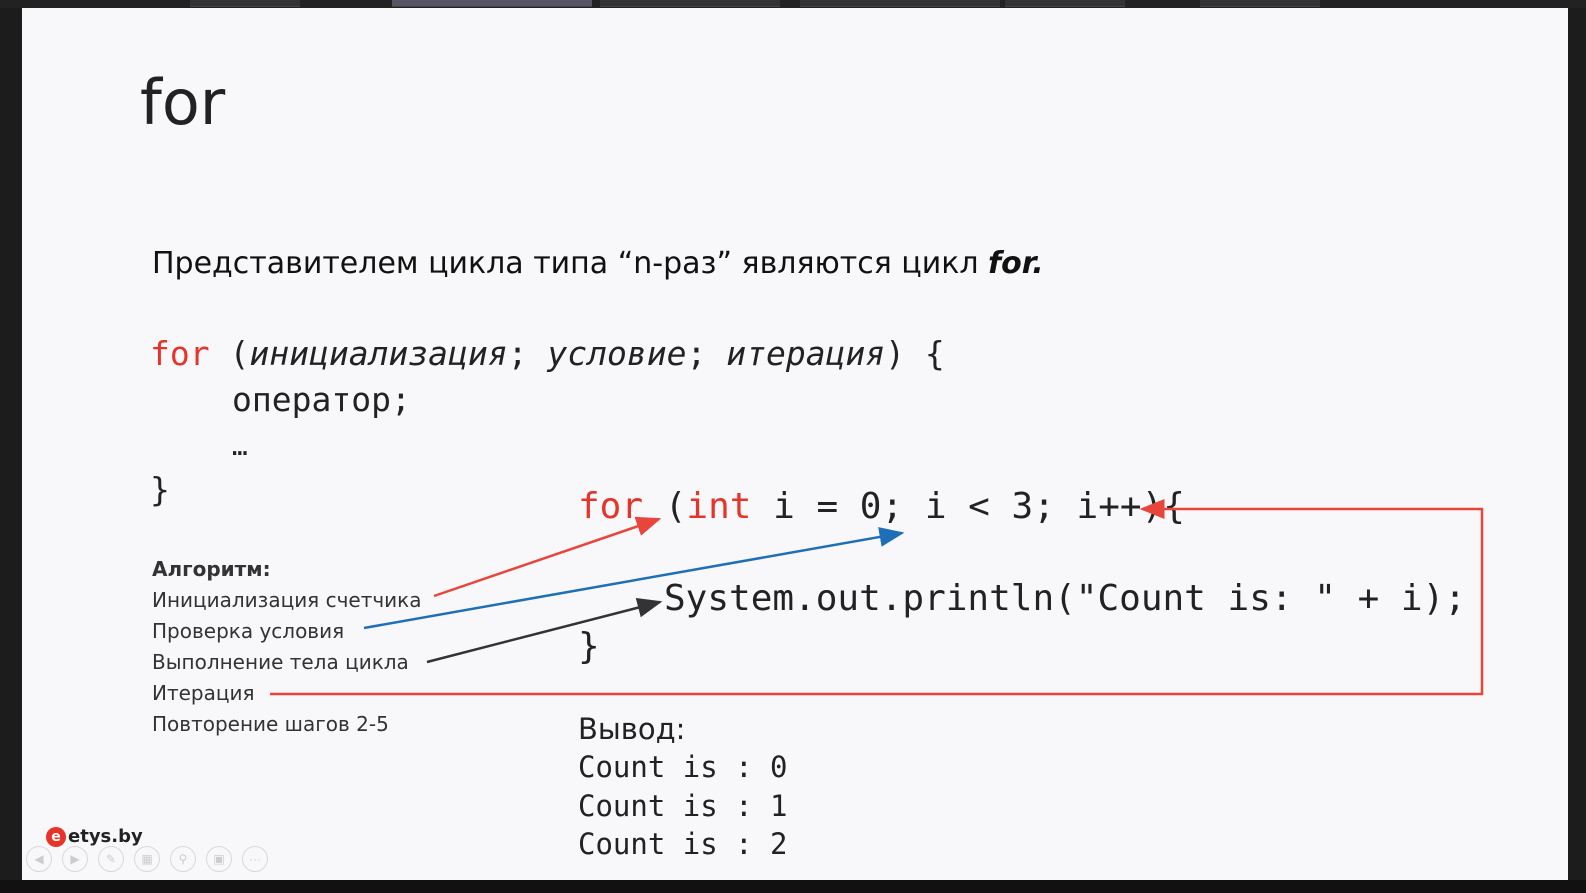 The height and width of the screenshot is (893, 1586). Describe the element at coordinates (105, 836) in the screenshot. I see `logo-text: etys.by` at that location.